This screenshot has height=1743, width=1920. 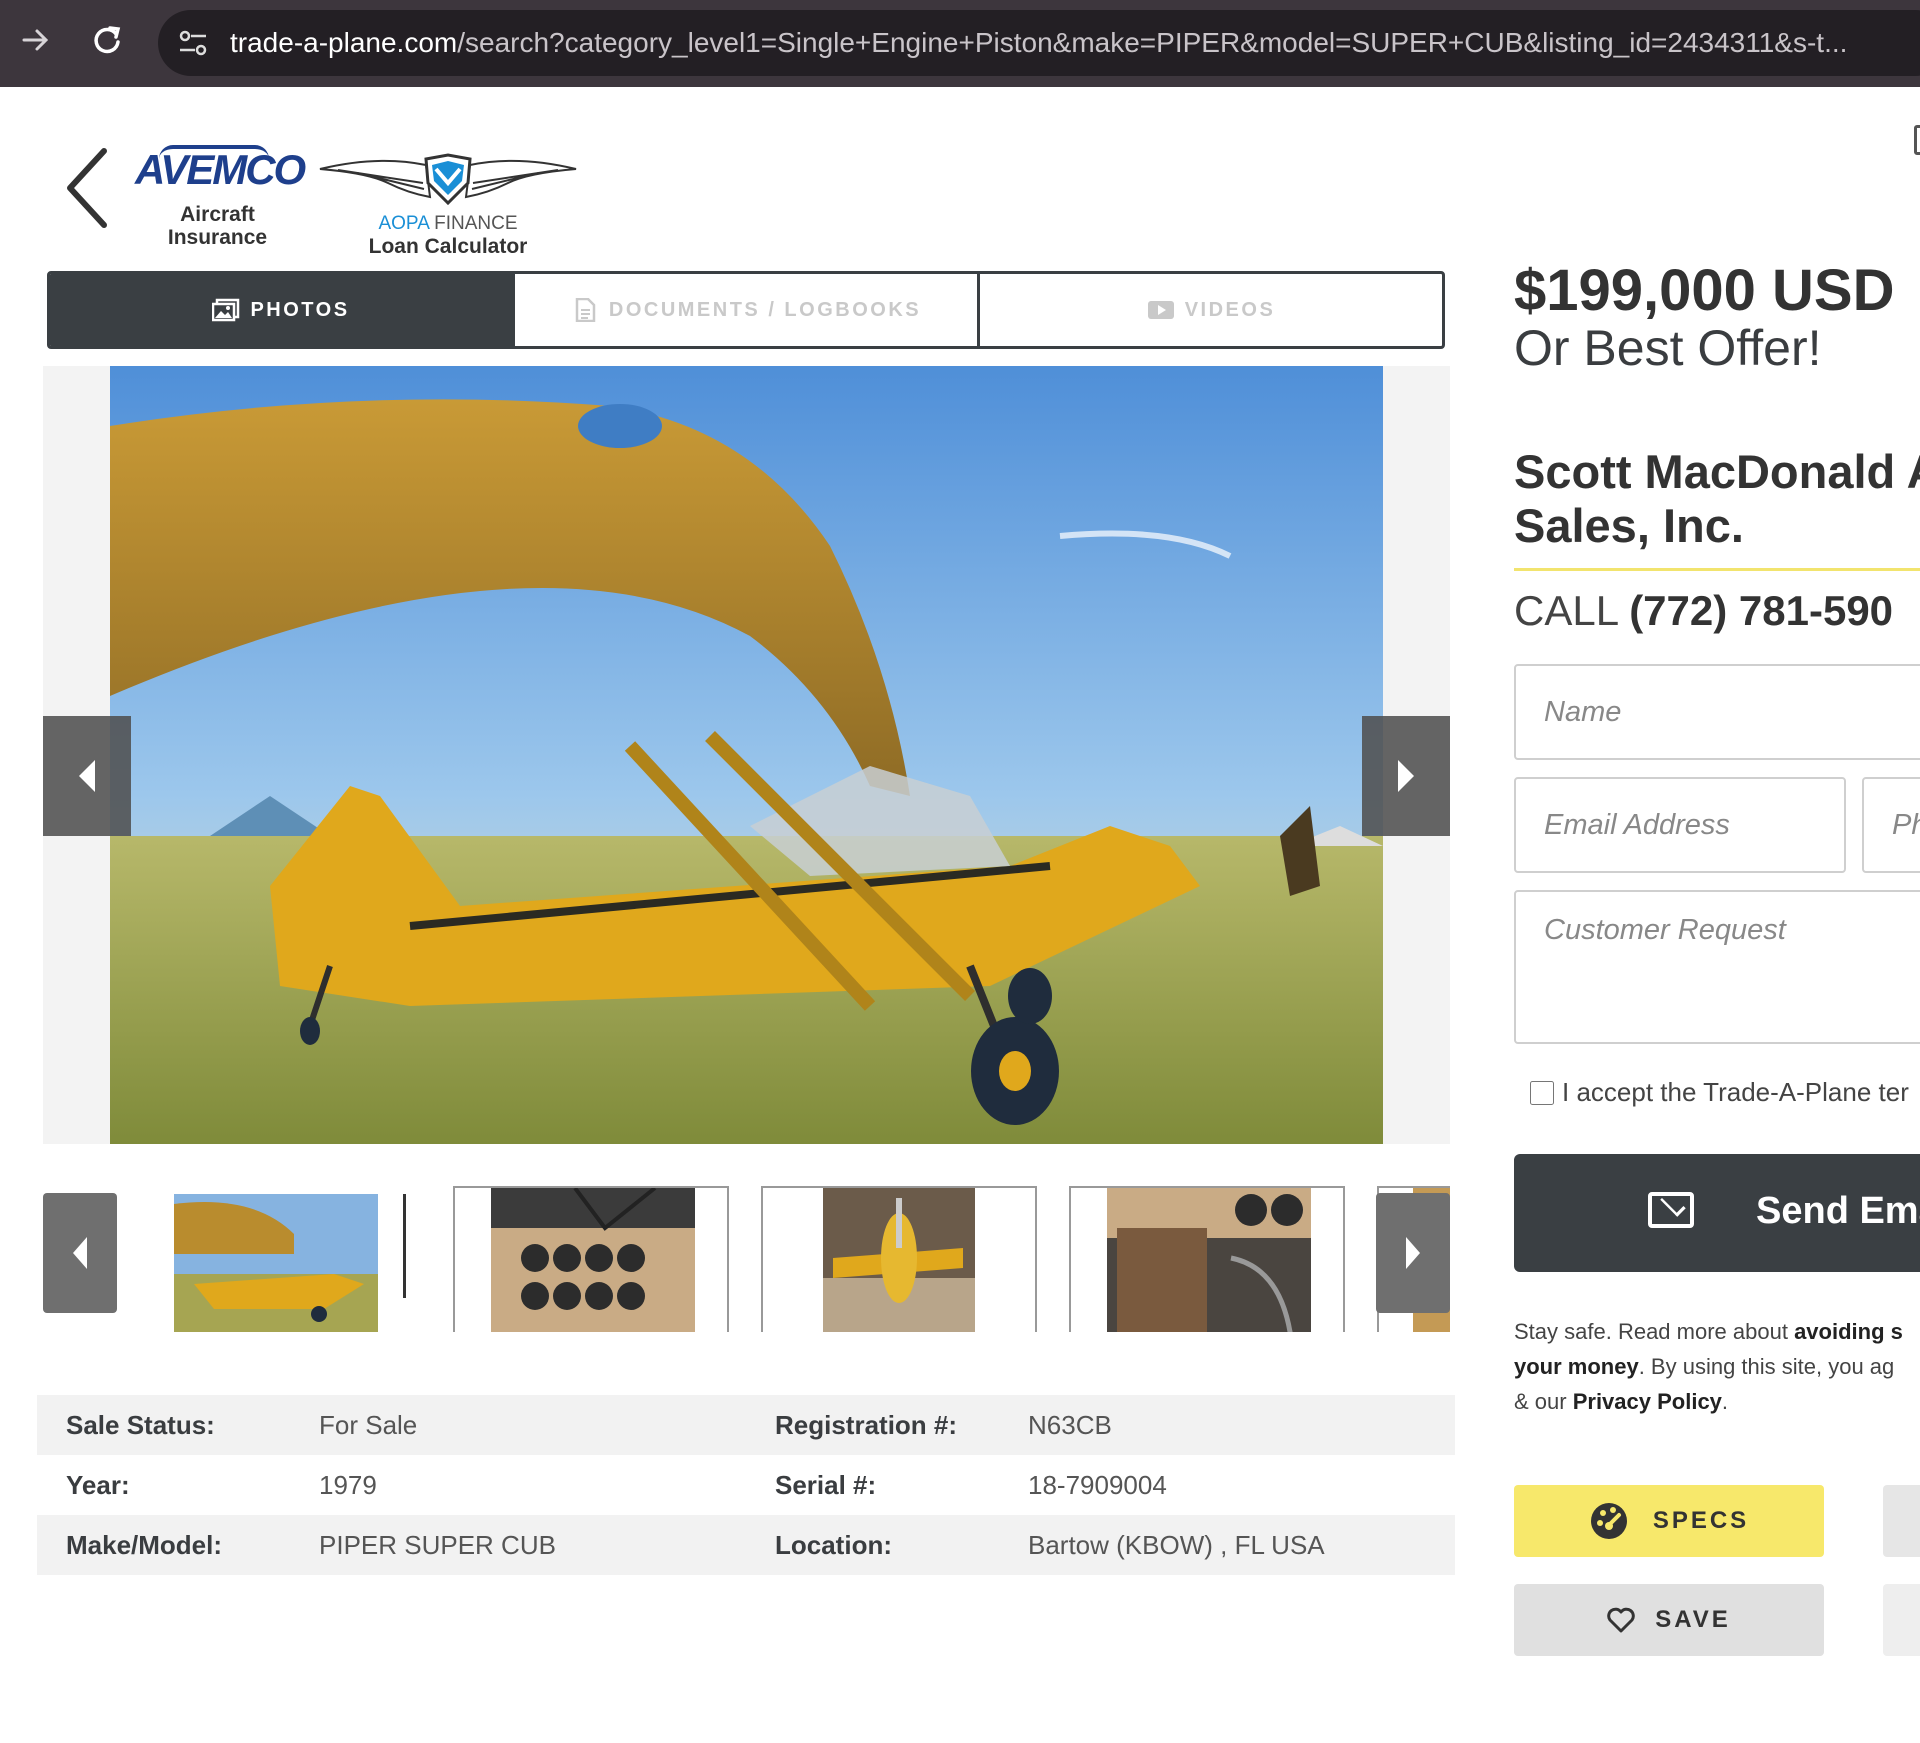 I want to click on terms-checkbox, so click(x=1542, y=1092).